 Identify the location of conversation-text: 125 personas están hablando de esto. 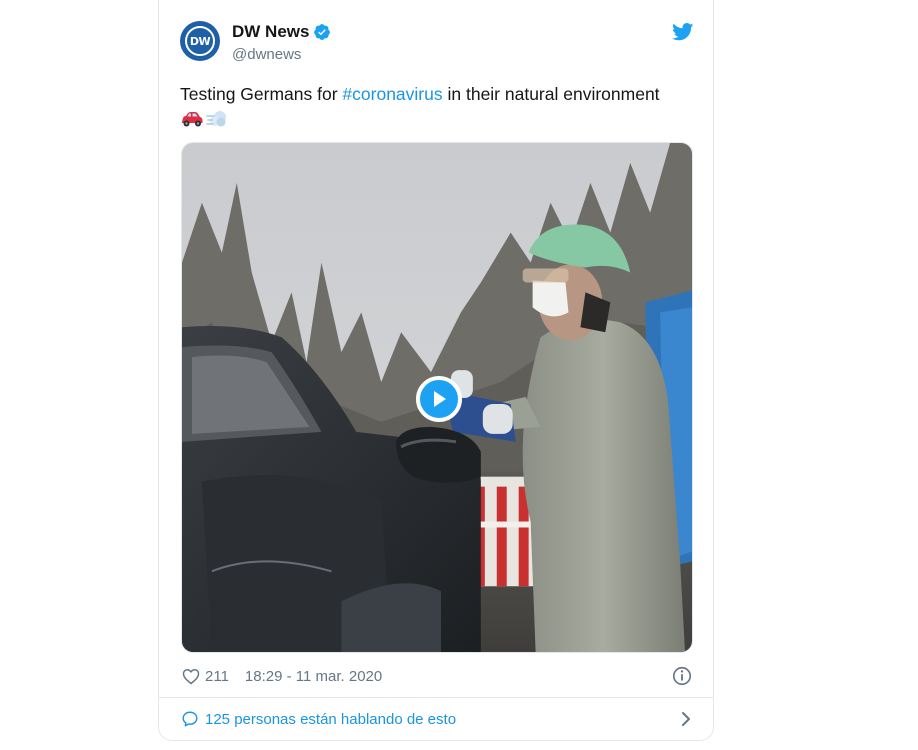
(331, 719).